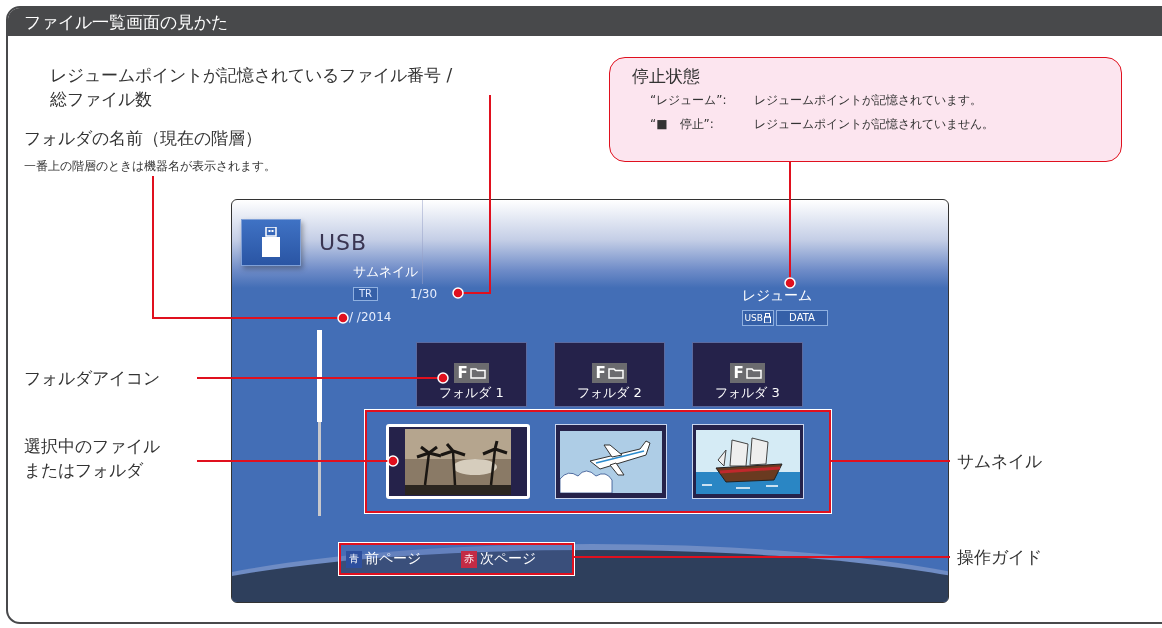 The image size is (1162, 628). What do you see at coordinates (868, 100) in the screenshot?
I see `state-description: レジュームポイントが記憶されています。` at bounding box center [868, 100].